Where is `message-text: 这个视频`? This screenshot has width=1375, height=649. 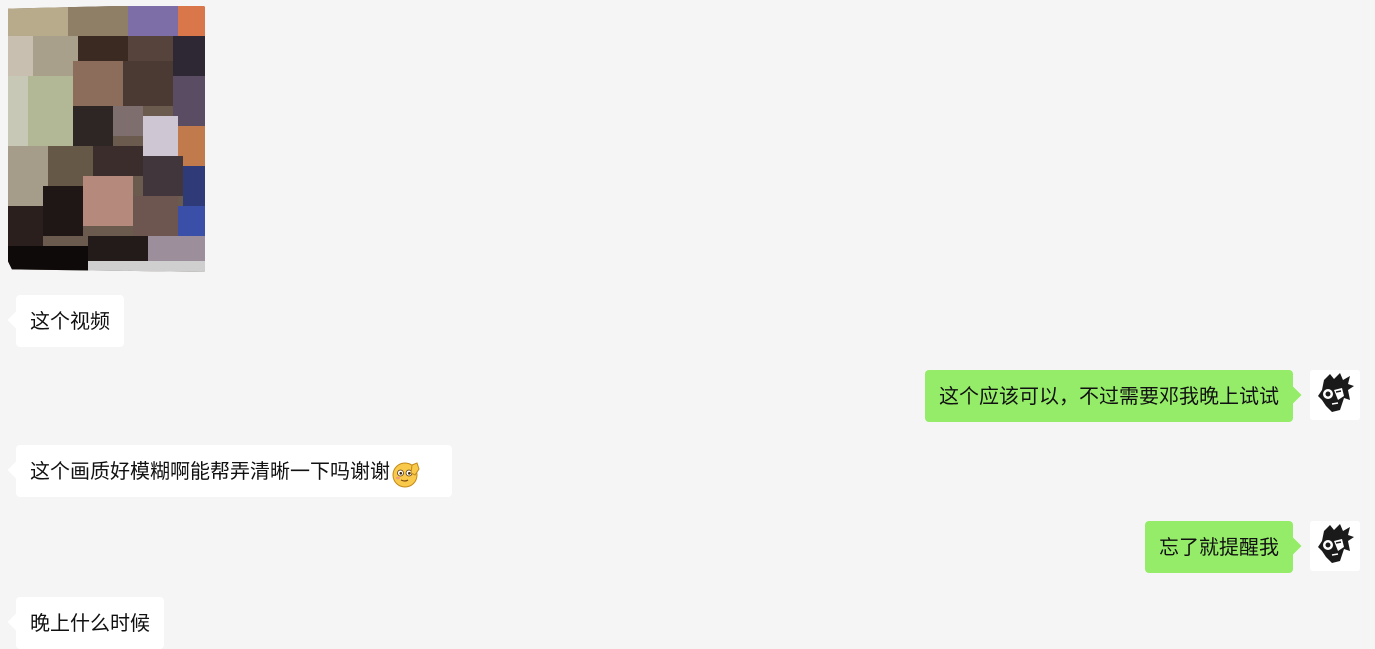 message-text: 这个视频 is located at coordinates (70, 321).